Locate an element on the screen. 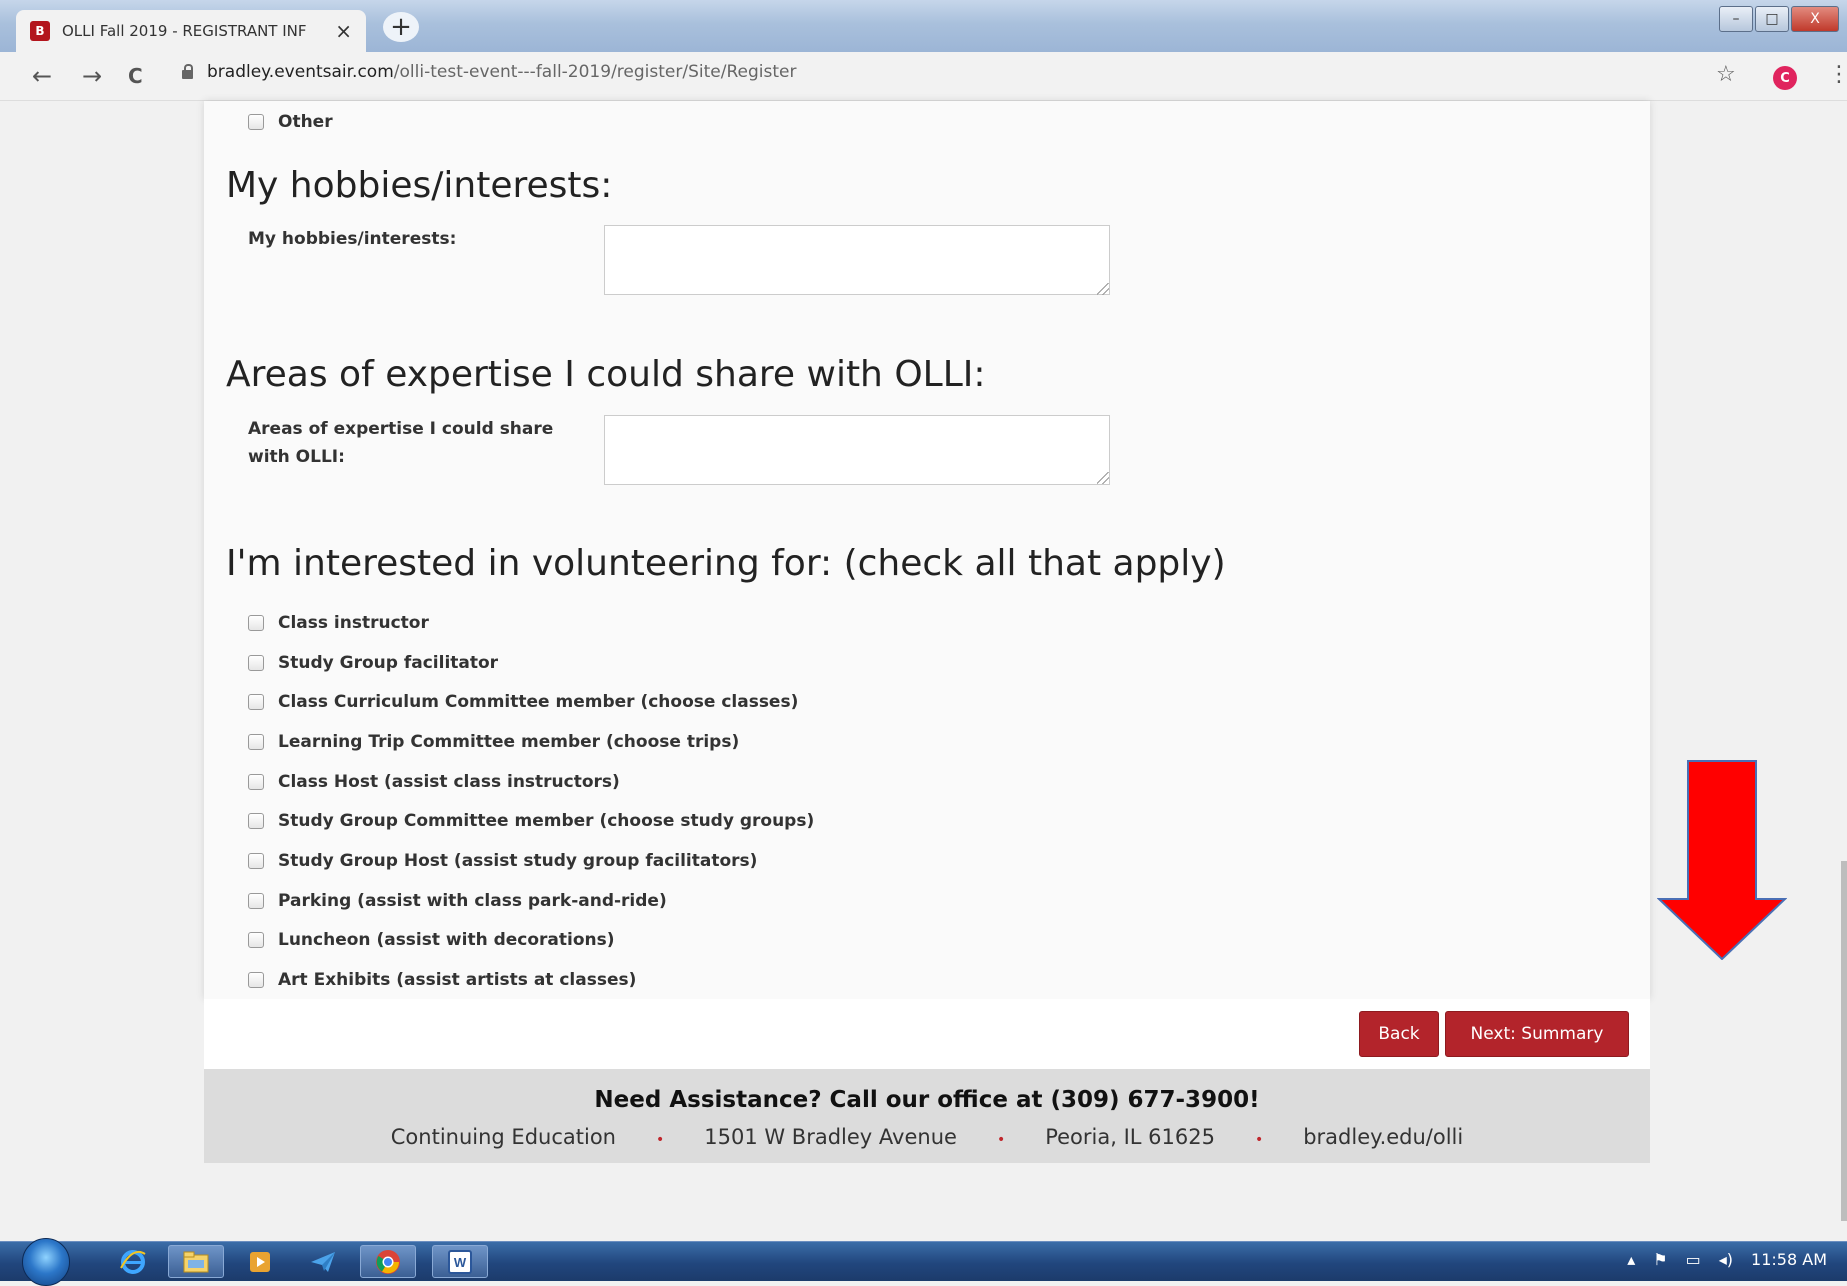 The width and height of the screenshot is (1847, 1286). checkbox-other: Other is located at coordinates (290, 122).